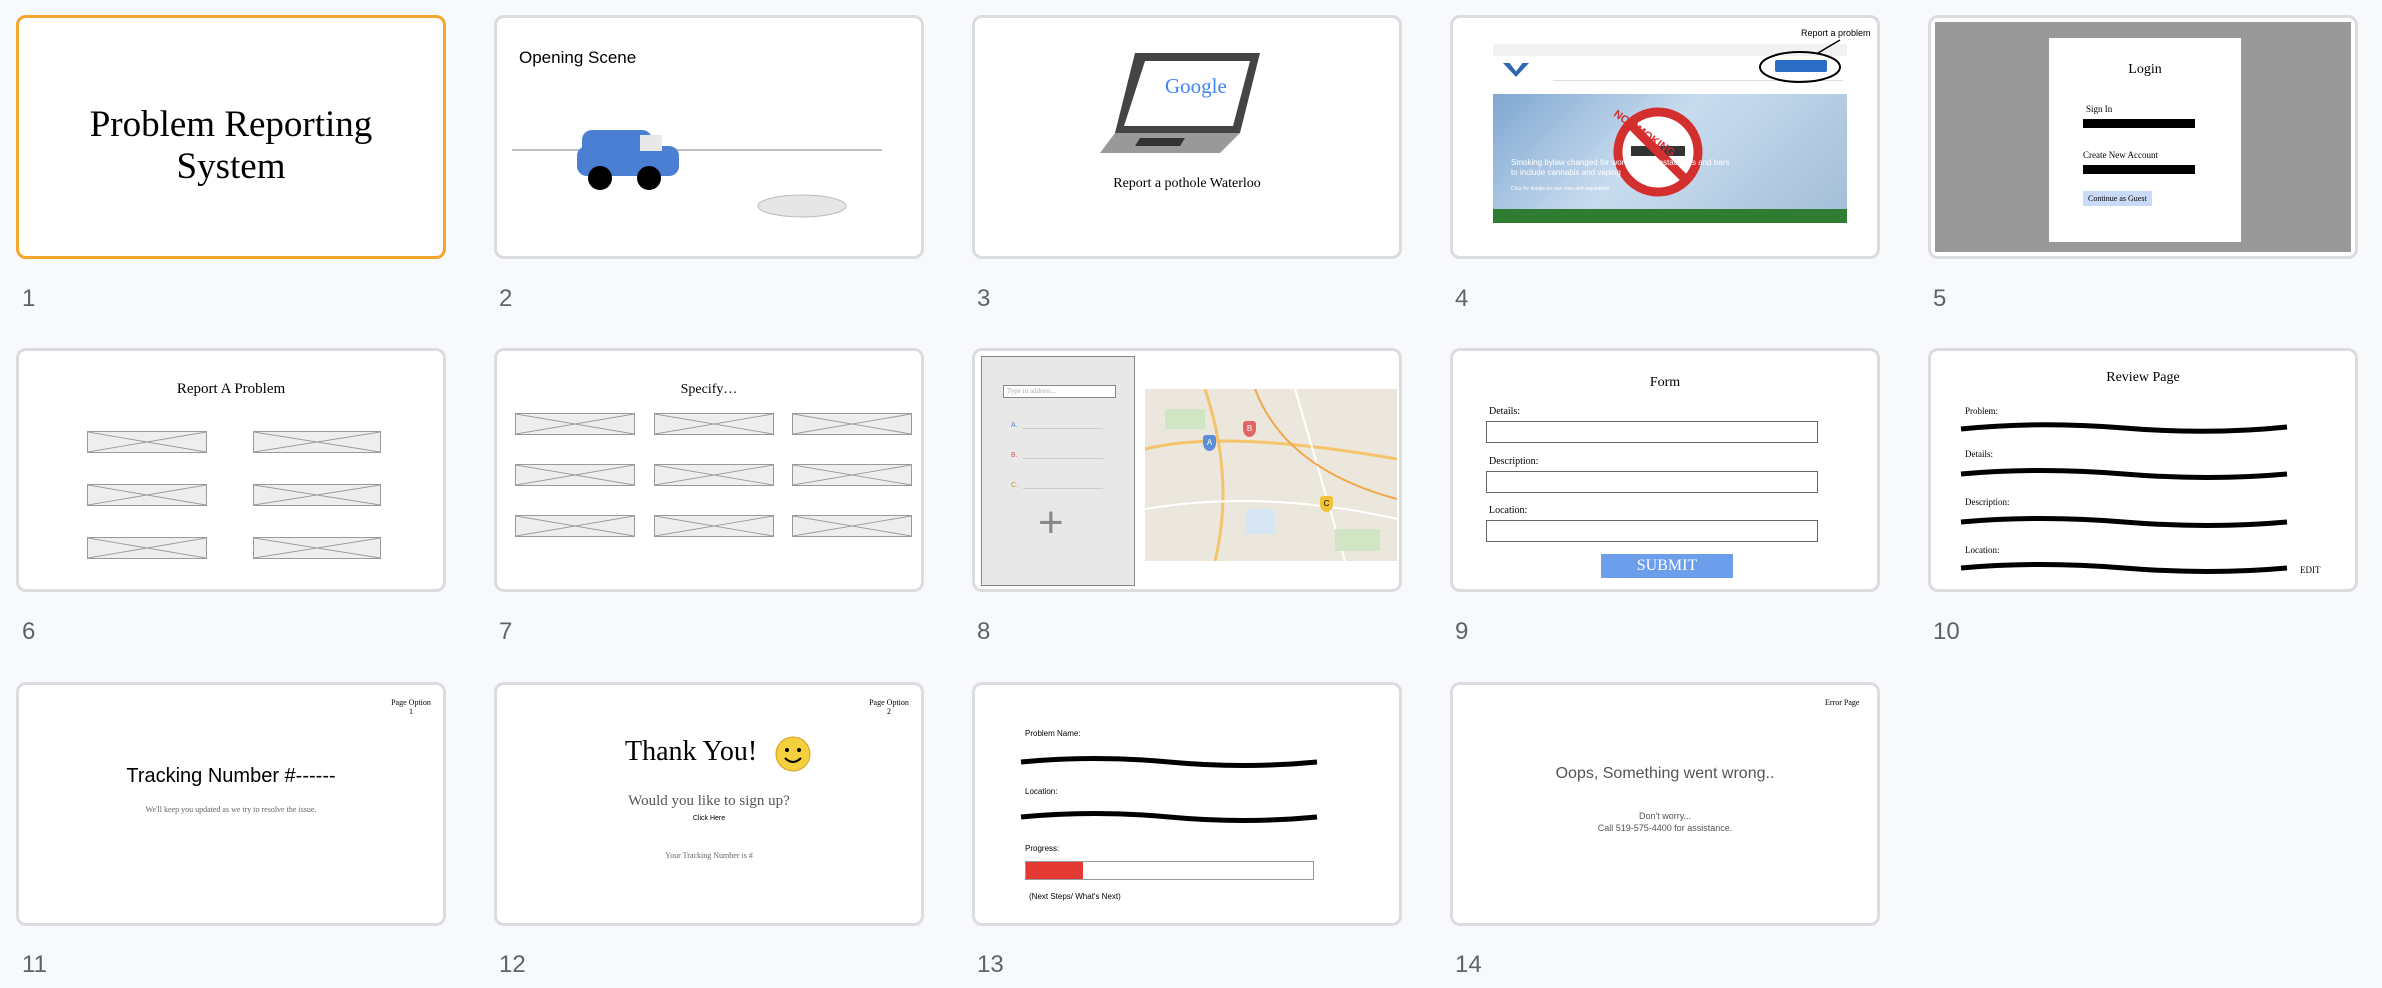 The height and width of the screenshot is (988, 2382). I want to click on slide-number: 8, so click(984, 631).